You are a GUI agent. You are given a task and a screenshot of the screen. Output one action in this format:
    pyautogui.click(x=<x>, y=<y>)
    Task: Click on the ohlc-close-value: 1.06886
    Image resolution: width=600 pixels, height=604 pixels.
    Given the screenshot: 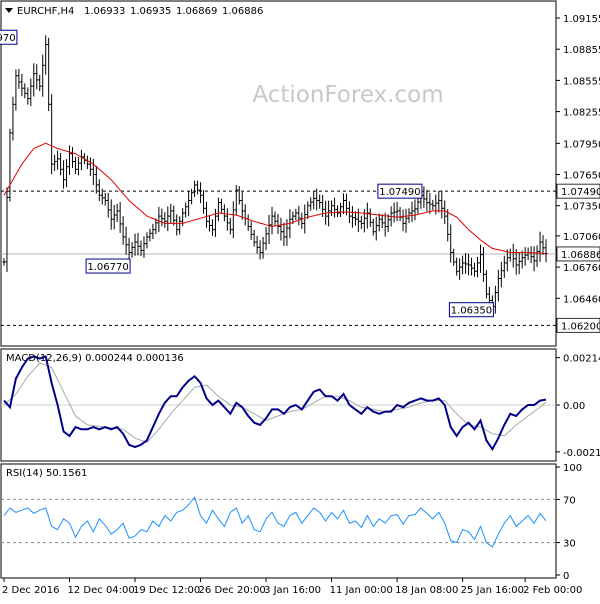 What is the action you would take?
    pyautogui.click(x=242, y=11)
    